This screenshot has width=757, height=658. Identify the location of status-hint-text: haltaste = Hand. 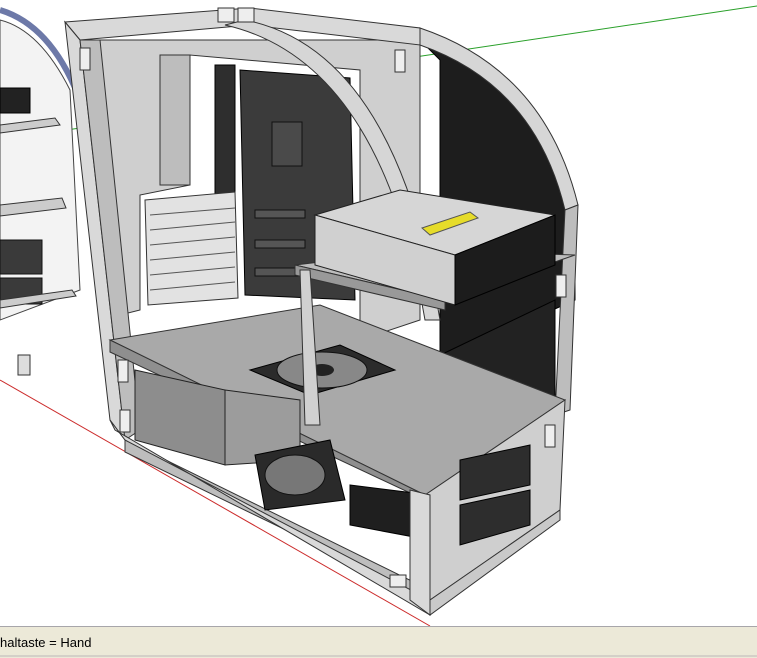
(46, 642).